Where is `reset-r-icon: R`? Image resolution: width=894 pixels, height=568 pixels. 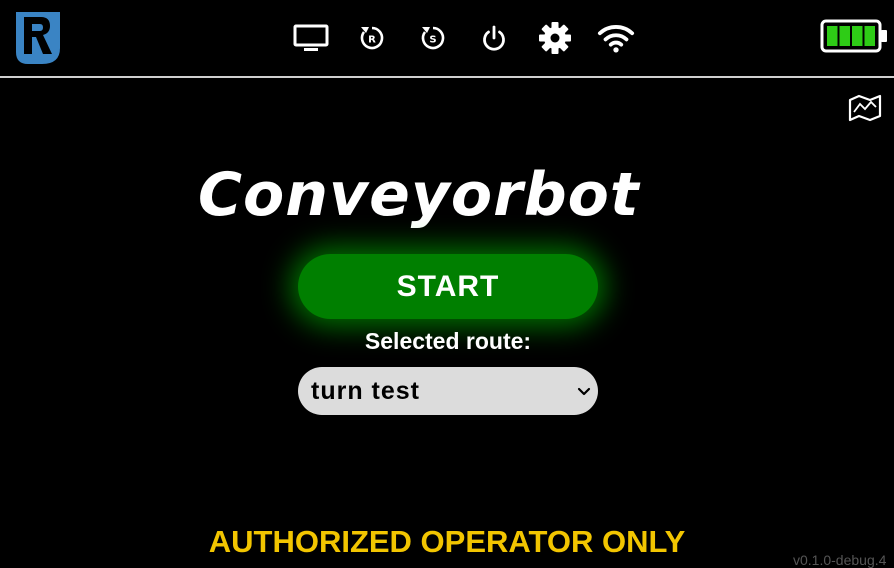 reset-r-icon: R is located at coordinates (372, 38).